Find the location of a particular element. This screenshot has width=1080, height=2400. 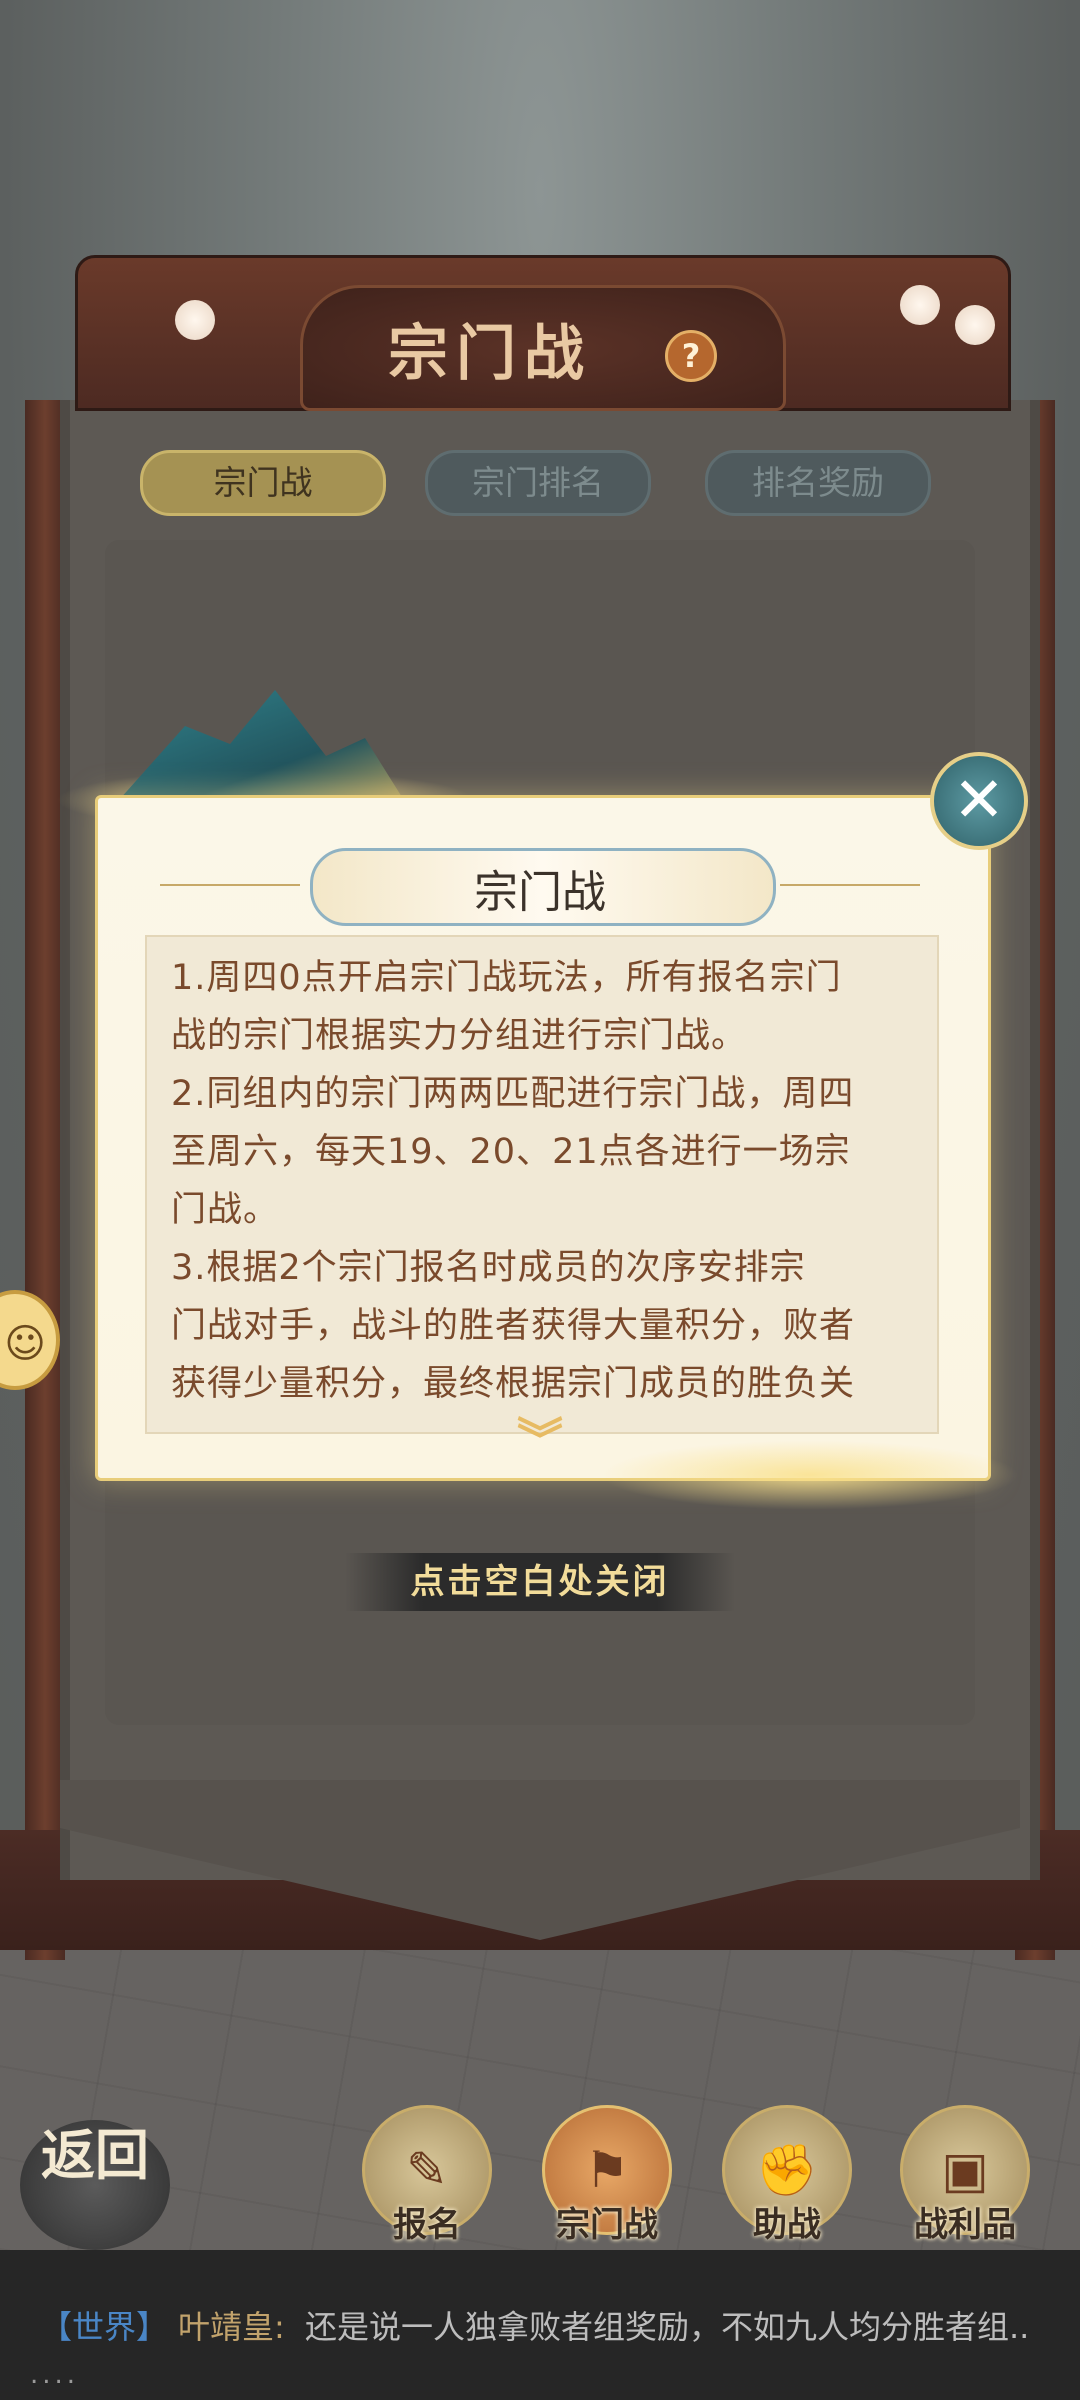

nav-sect-war: ⚑ 宗门战 is located at coordinates (607, 2175).